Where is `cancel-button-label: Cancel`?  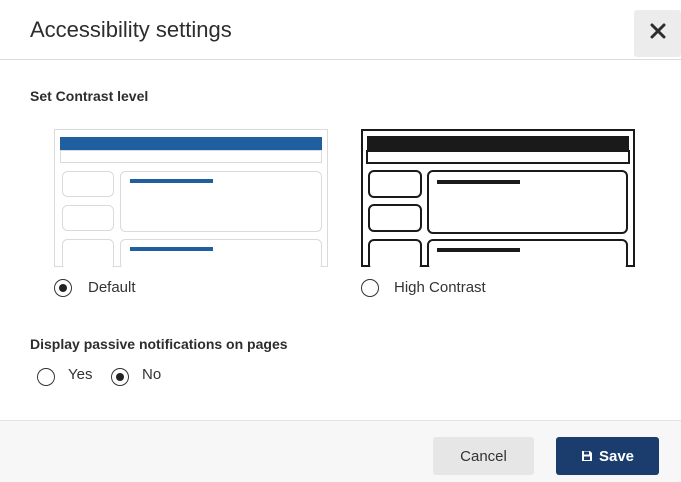 cancel-button-label: Cancel is located at coordinates (483, 456).